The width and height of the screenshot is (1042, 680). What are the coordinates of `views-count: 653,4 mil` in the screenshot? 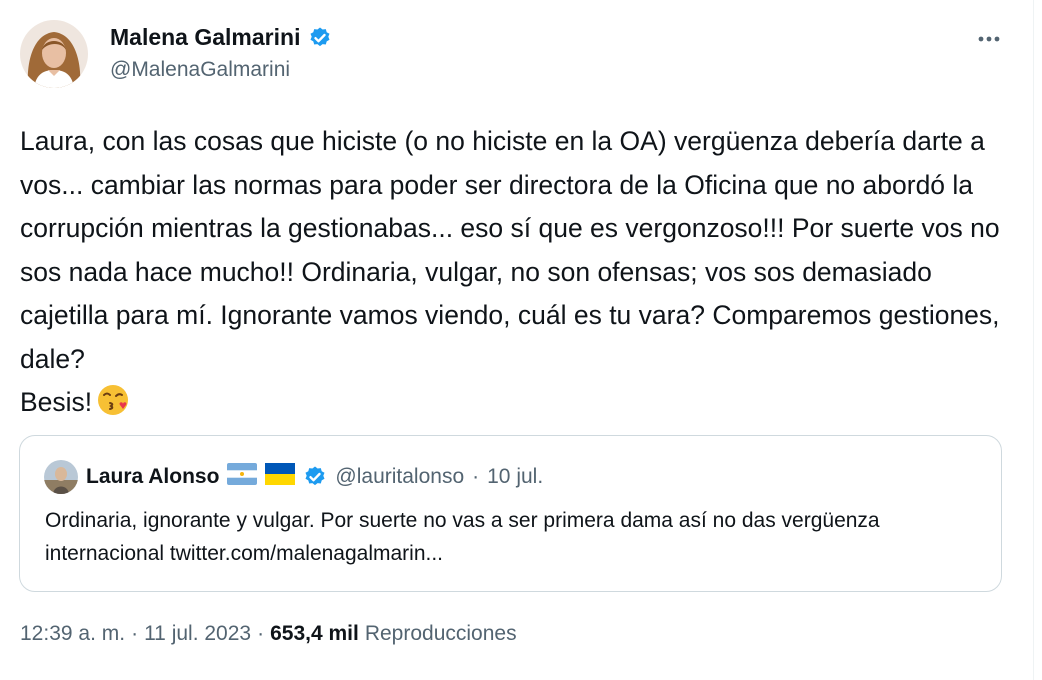 It's located at (314, 633).